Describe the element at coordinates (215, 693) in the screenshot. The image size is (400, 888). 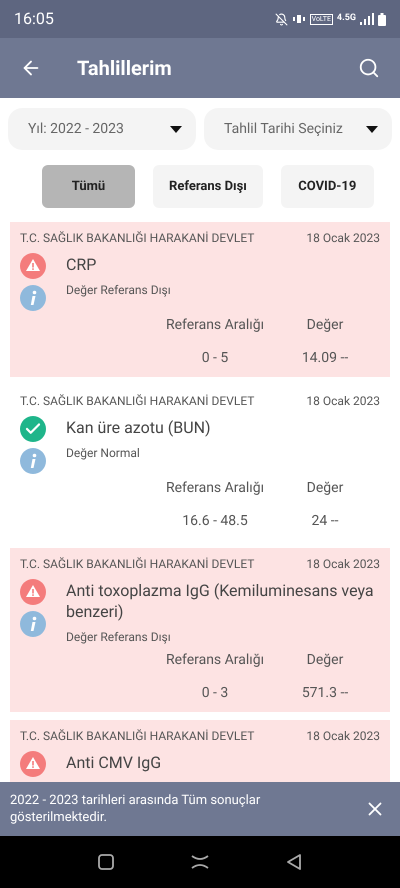
I see `reference-range: 0 - 3` at that location.